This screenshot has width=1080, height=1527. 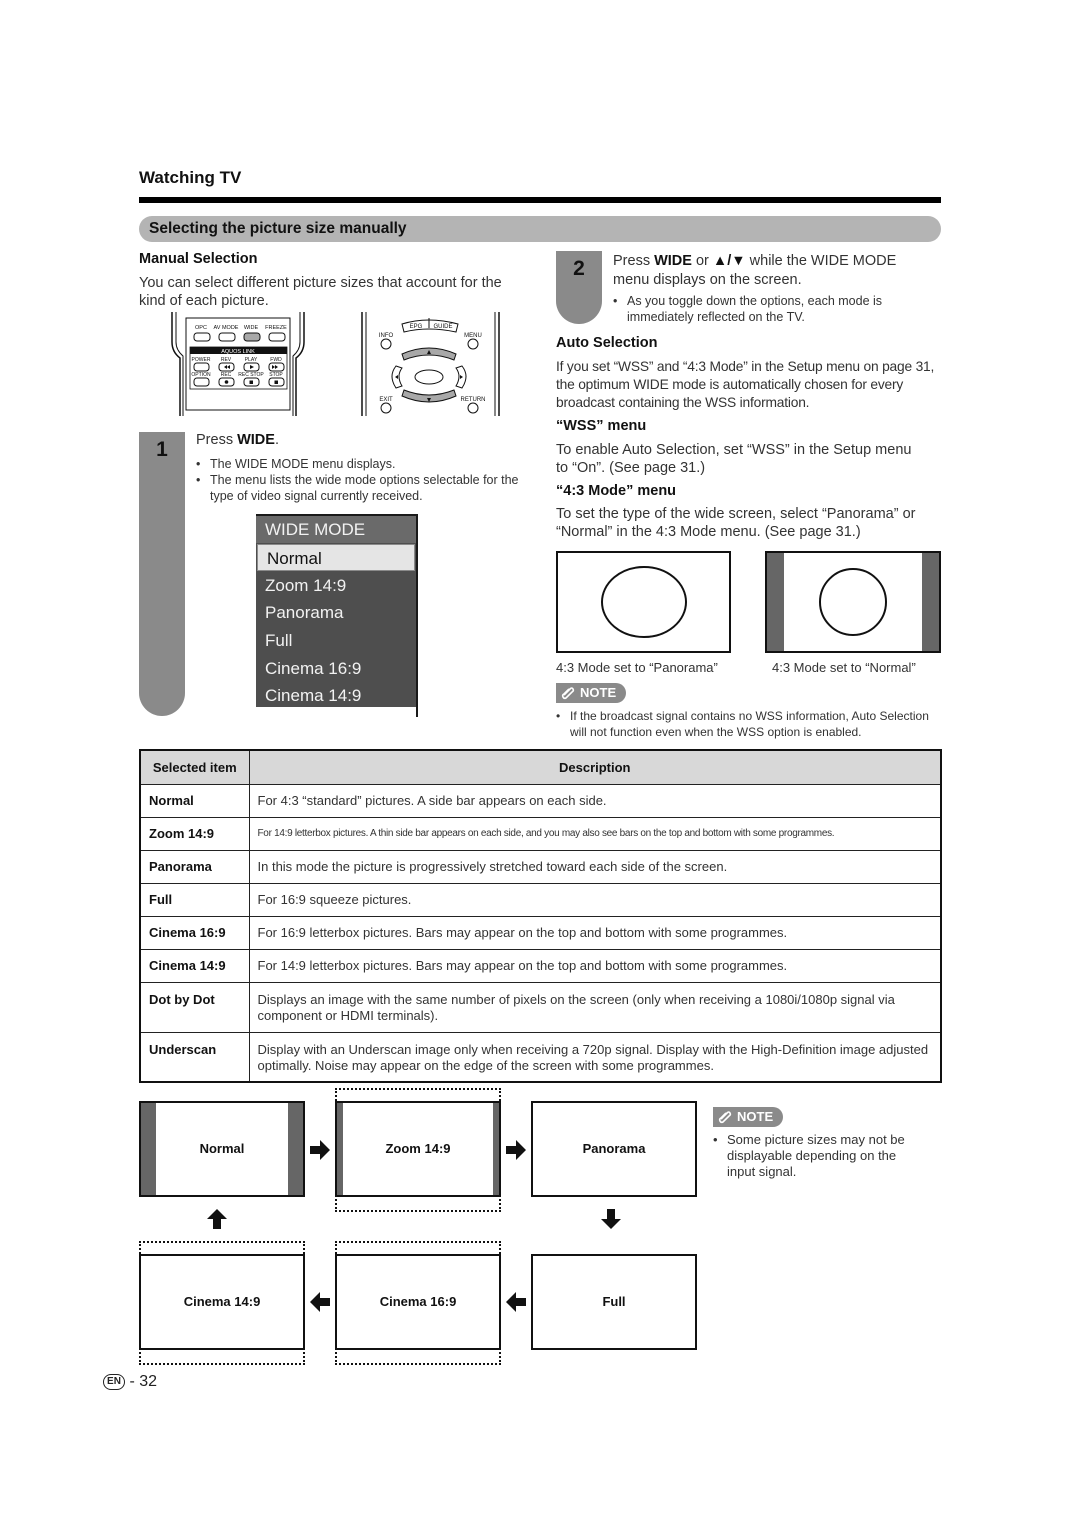 I want to click on wide-mode-item-cinema-16-9: Cinema 16:9, so click(x=336, y=668).